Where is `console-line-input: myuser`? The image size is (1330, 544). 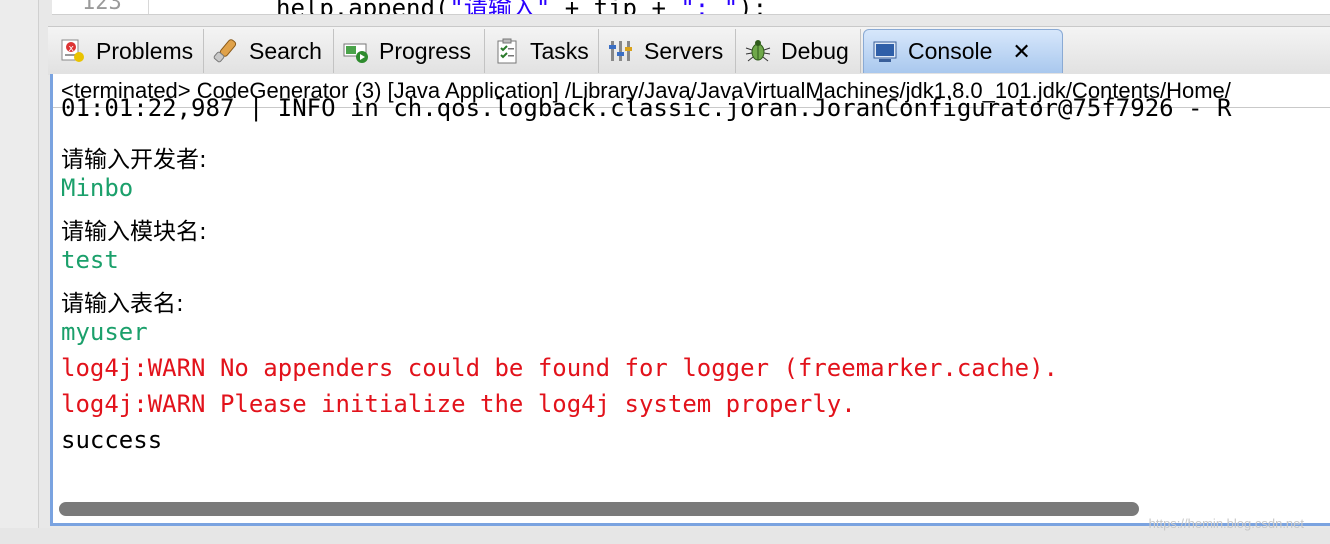
console-line-input: myuser is located at coordinates (104, 332).